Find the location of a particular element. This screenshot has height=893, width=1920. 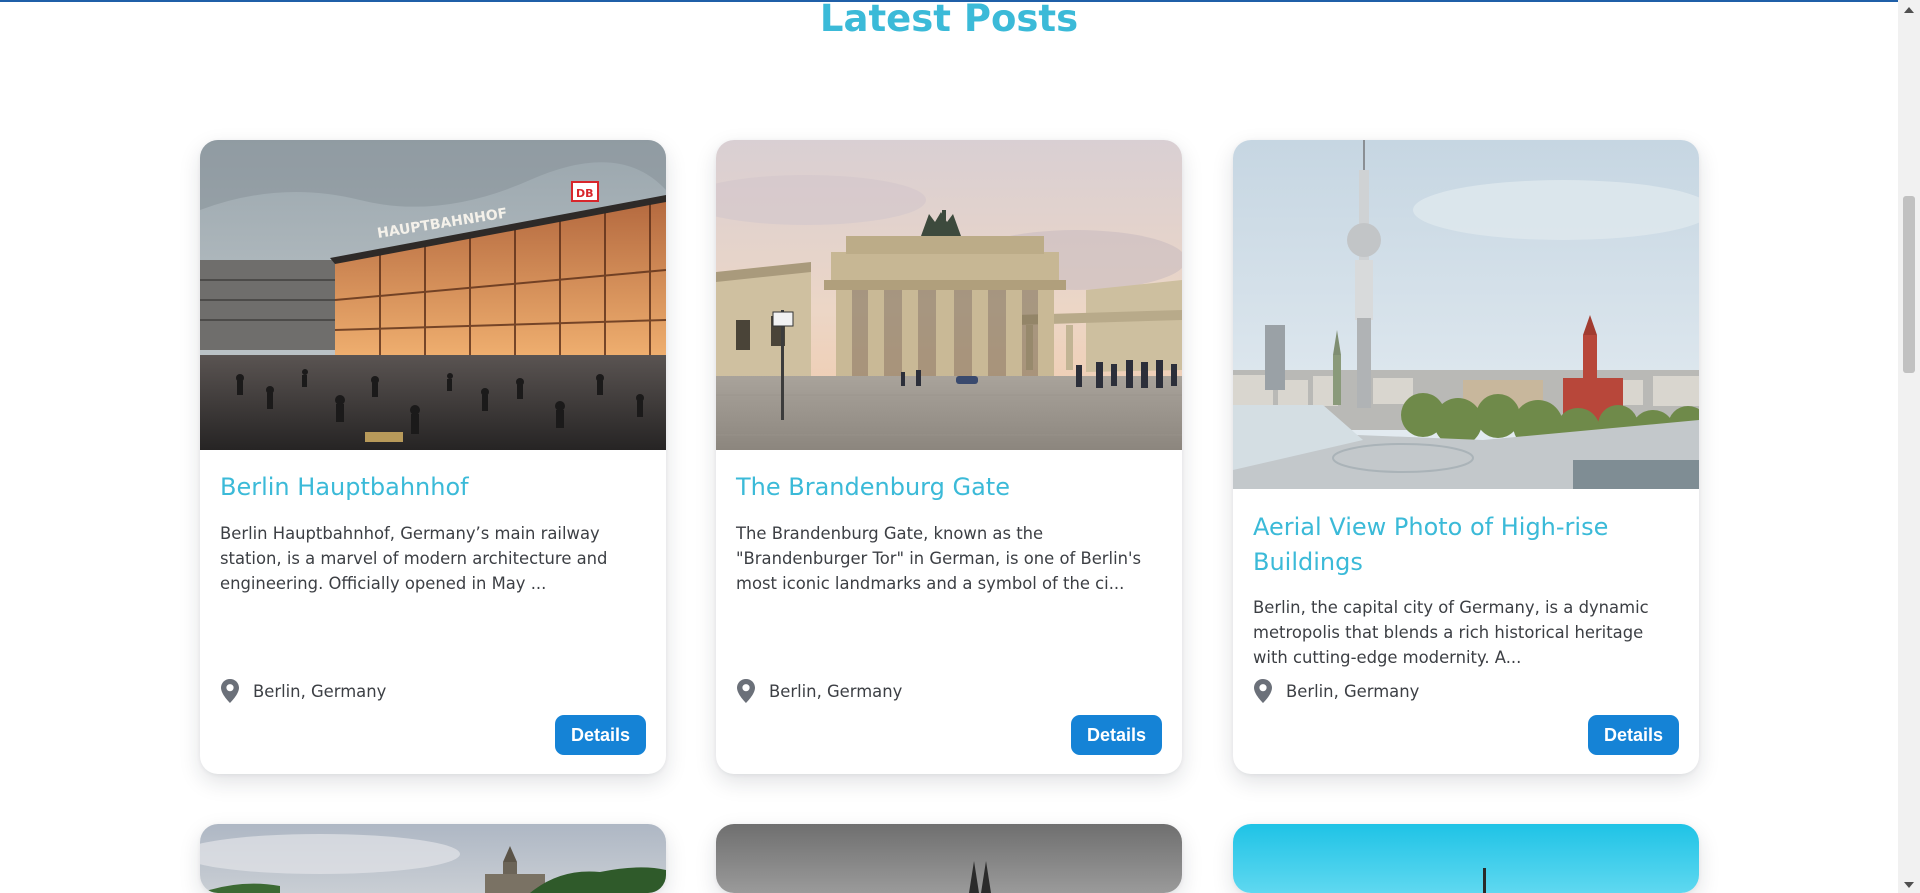

scroll-down-arrow-icon is located at coordinates (1909, 885).